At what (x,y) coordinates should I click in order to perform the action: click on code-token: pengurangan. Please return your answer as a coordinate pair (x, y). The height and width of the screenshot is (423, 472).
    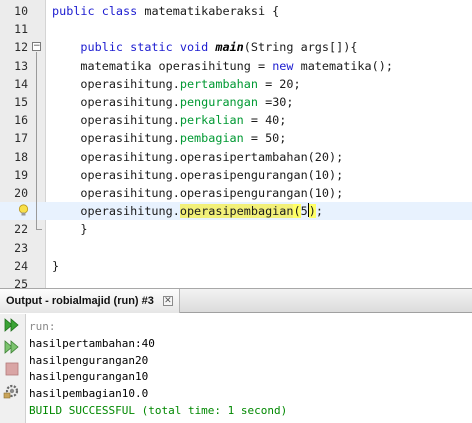
    Looking at the image, I should click on (218, 102).